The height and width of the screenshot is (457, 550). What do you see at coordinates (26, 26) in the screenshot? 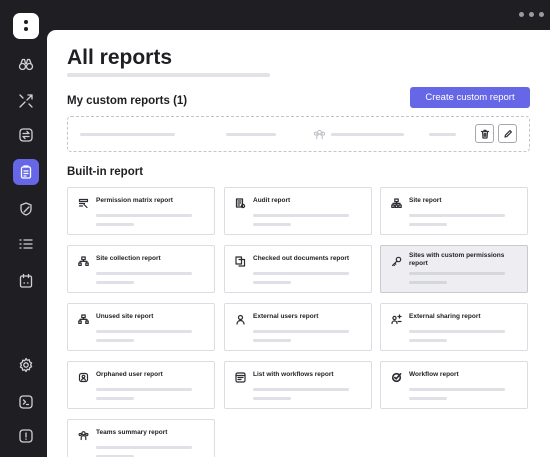
I see `app-logo` at bounding box center [26, 26].